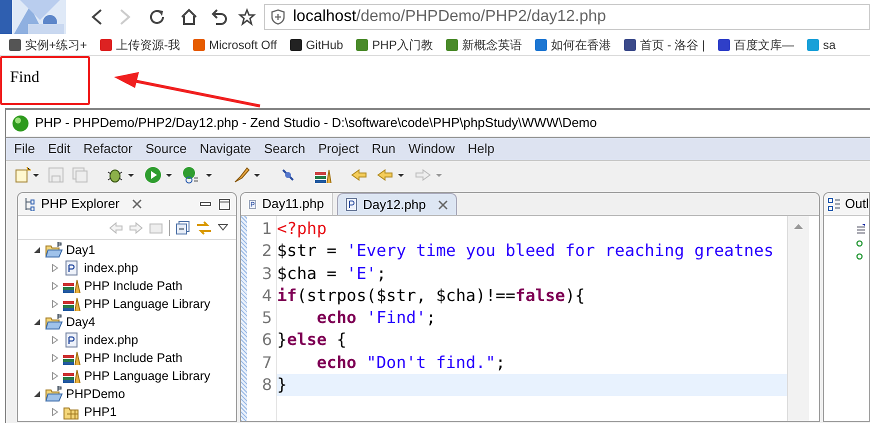  What do you see at coordinates (338, 149) in the screenshot?
I see `menu-item: Project` at bounding box center [338, 149].